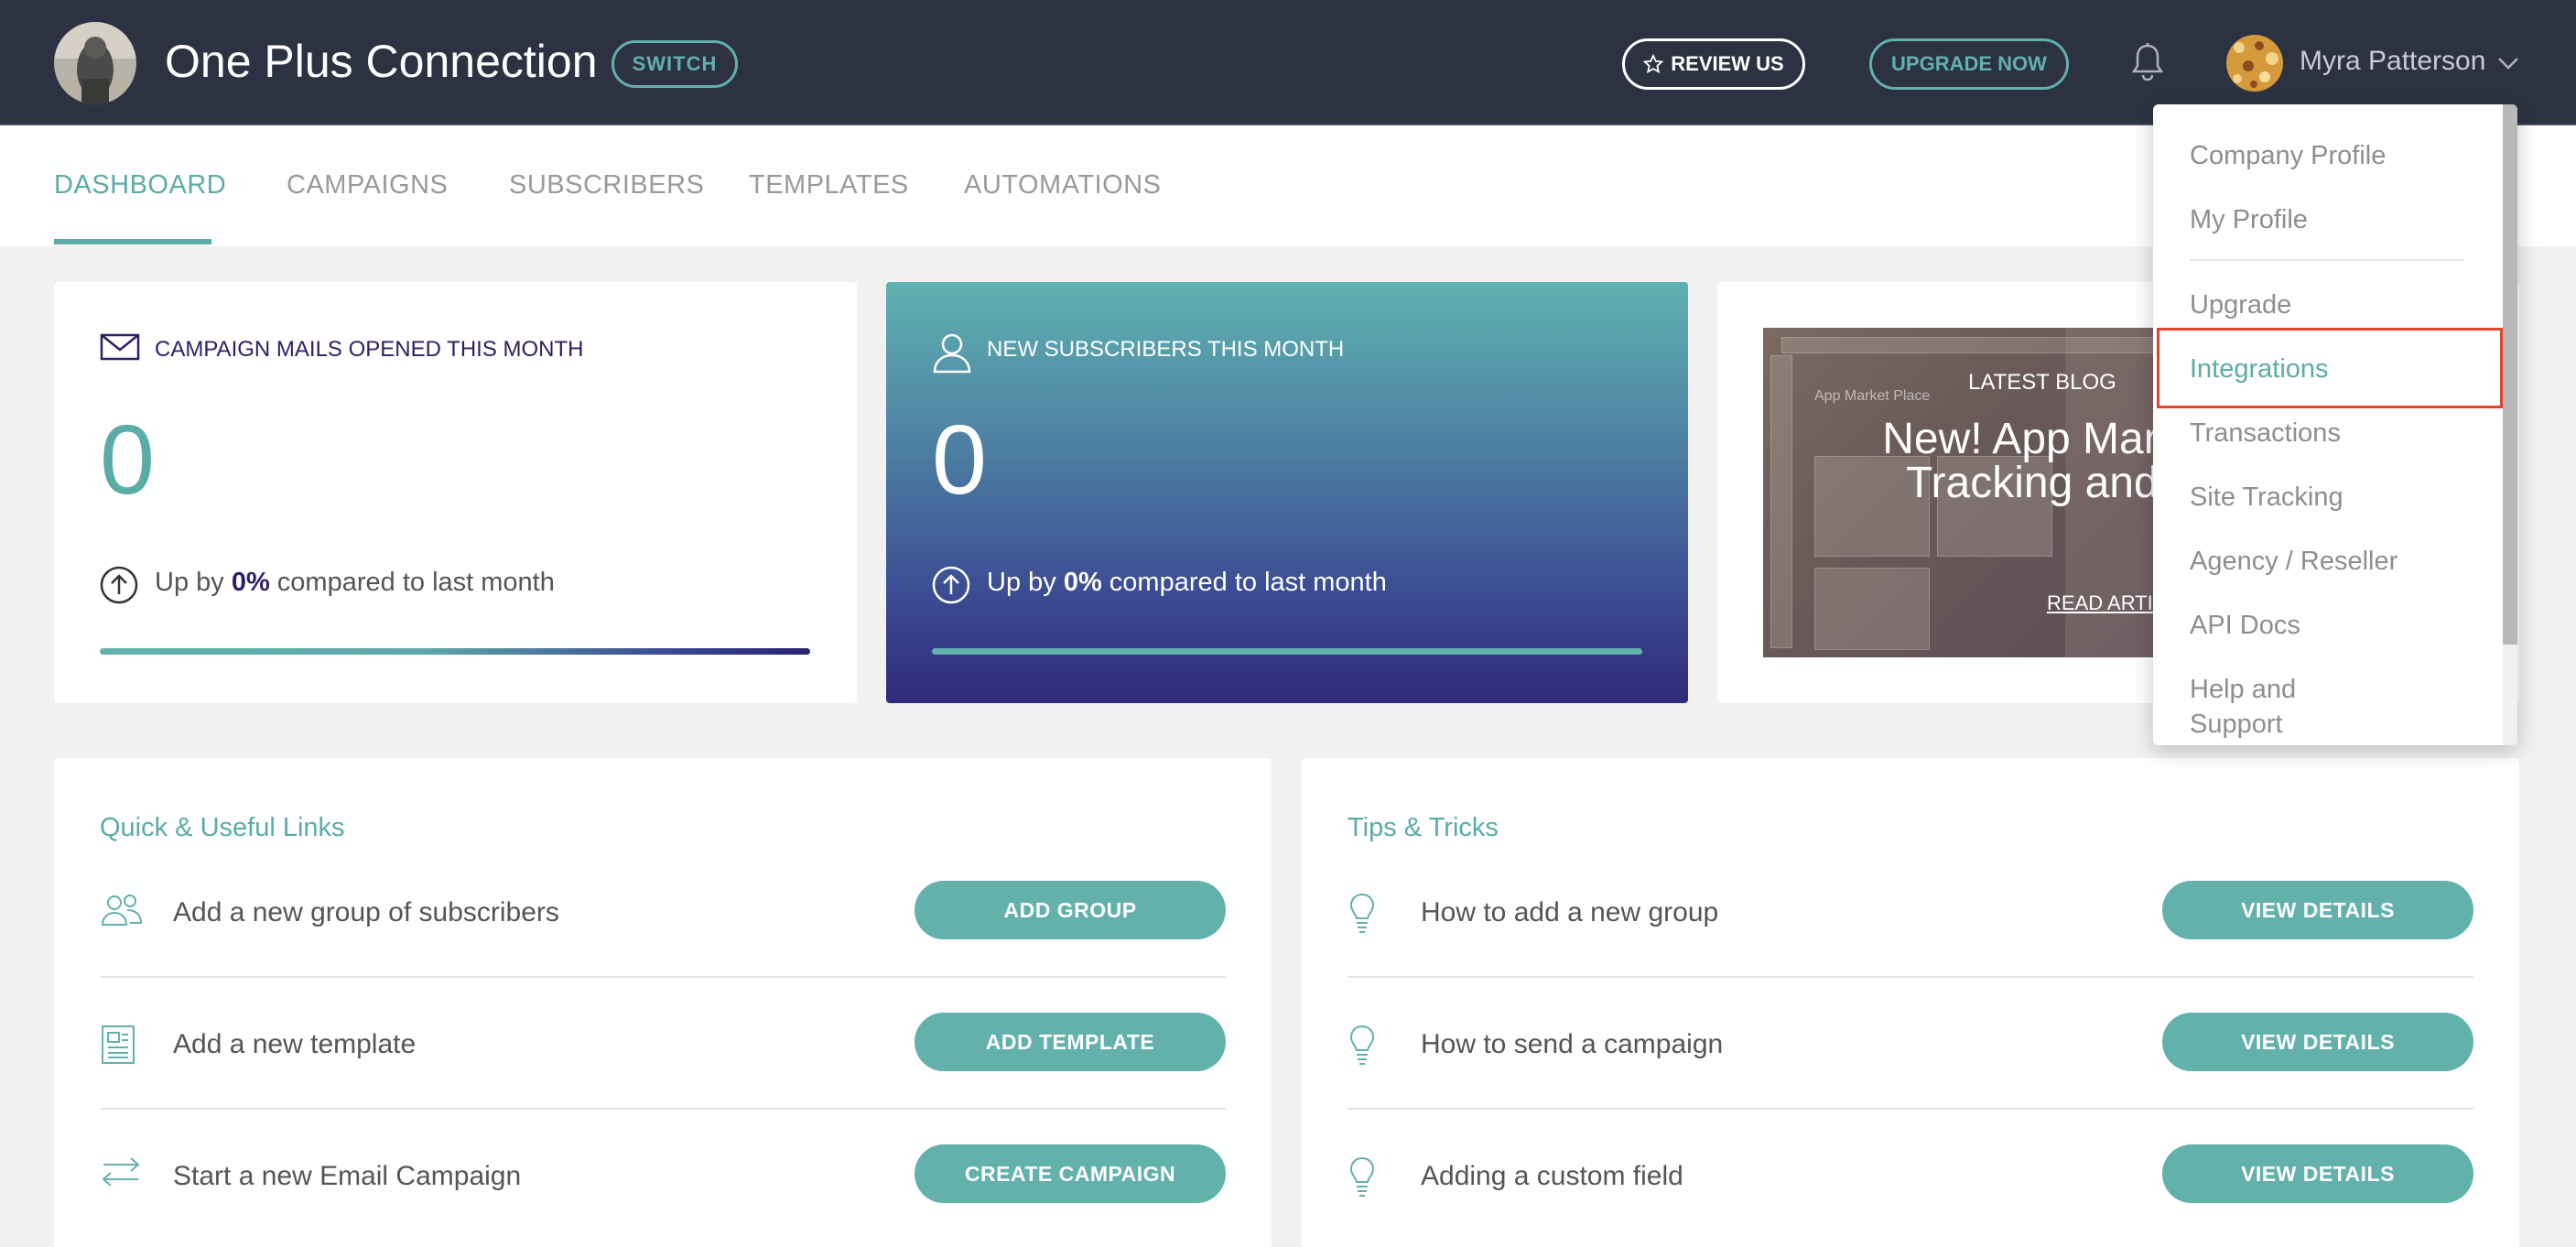  I want to click on latest-blog-label: LATEST BLOG, so click(2042, 382).